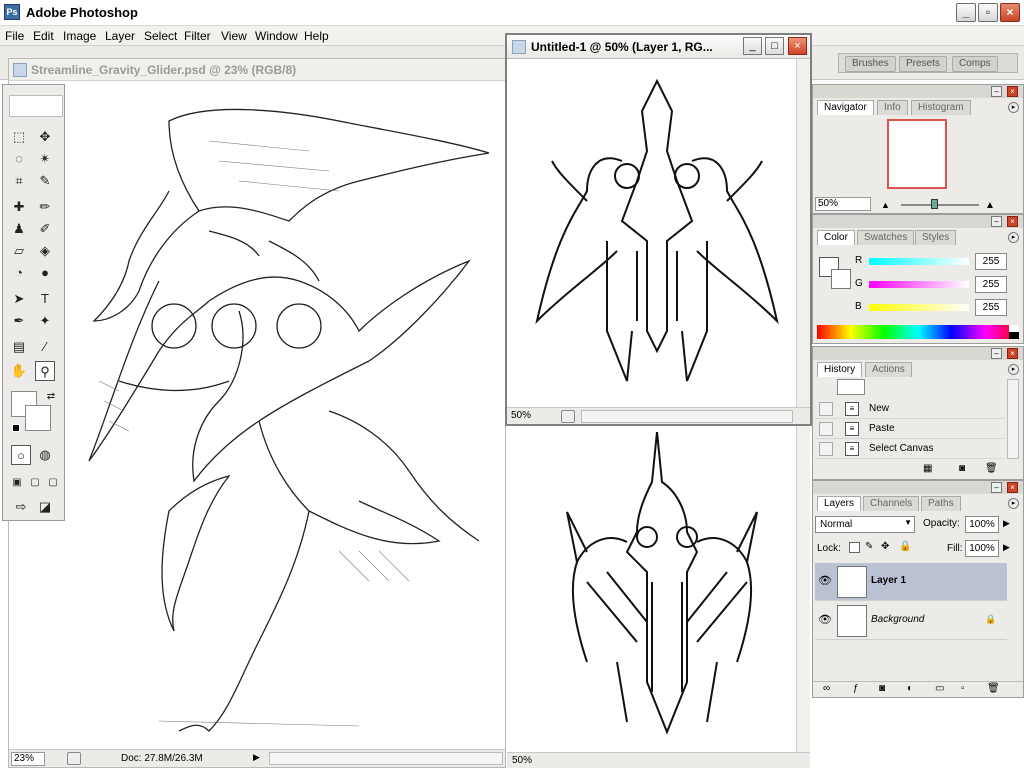 The image size is (1024, 768). What do you see at coordinates (45, 507) in the screenshot?
I see `imageready-icon: ◪` at bounding box center [45, 507].